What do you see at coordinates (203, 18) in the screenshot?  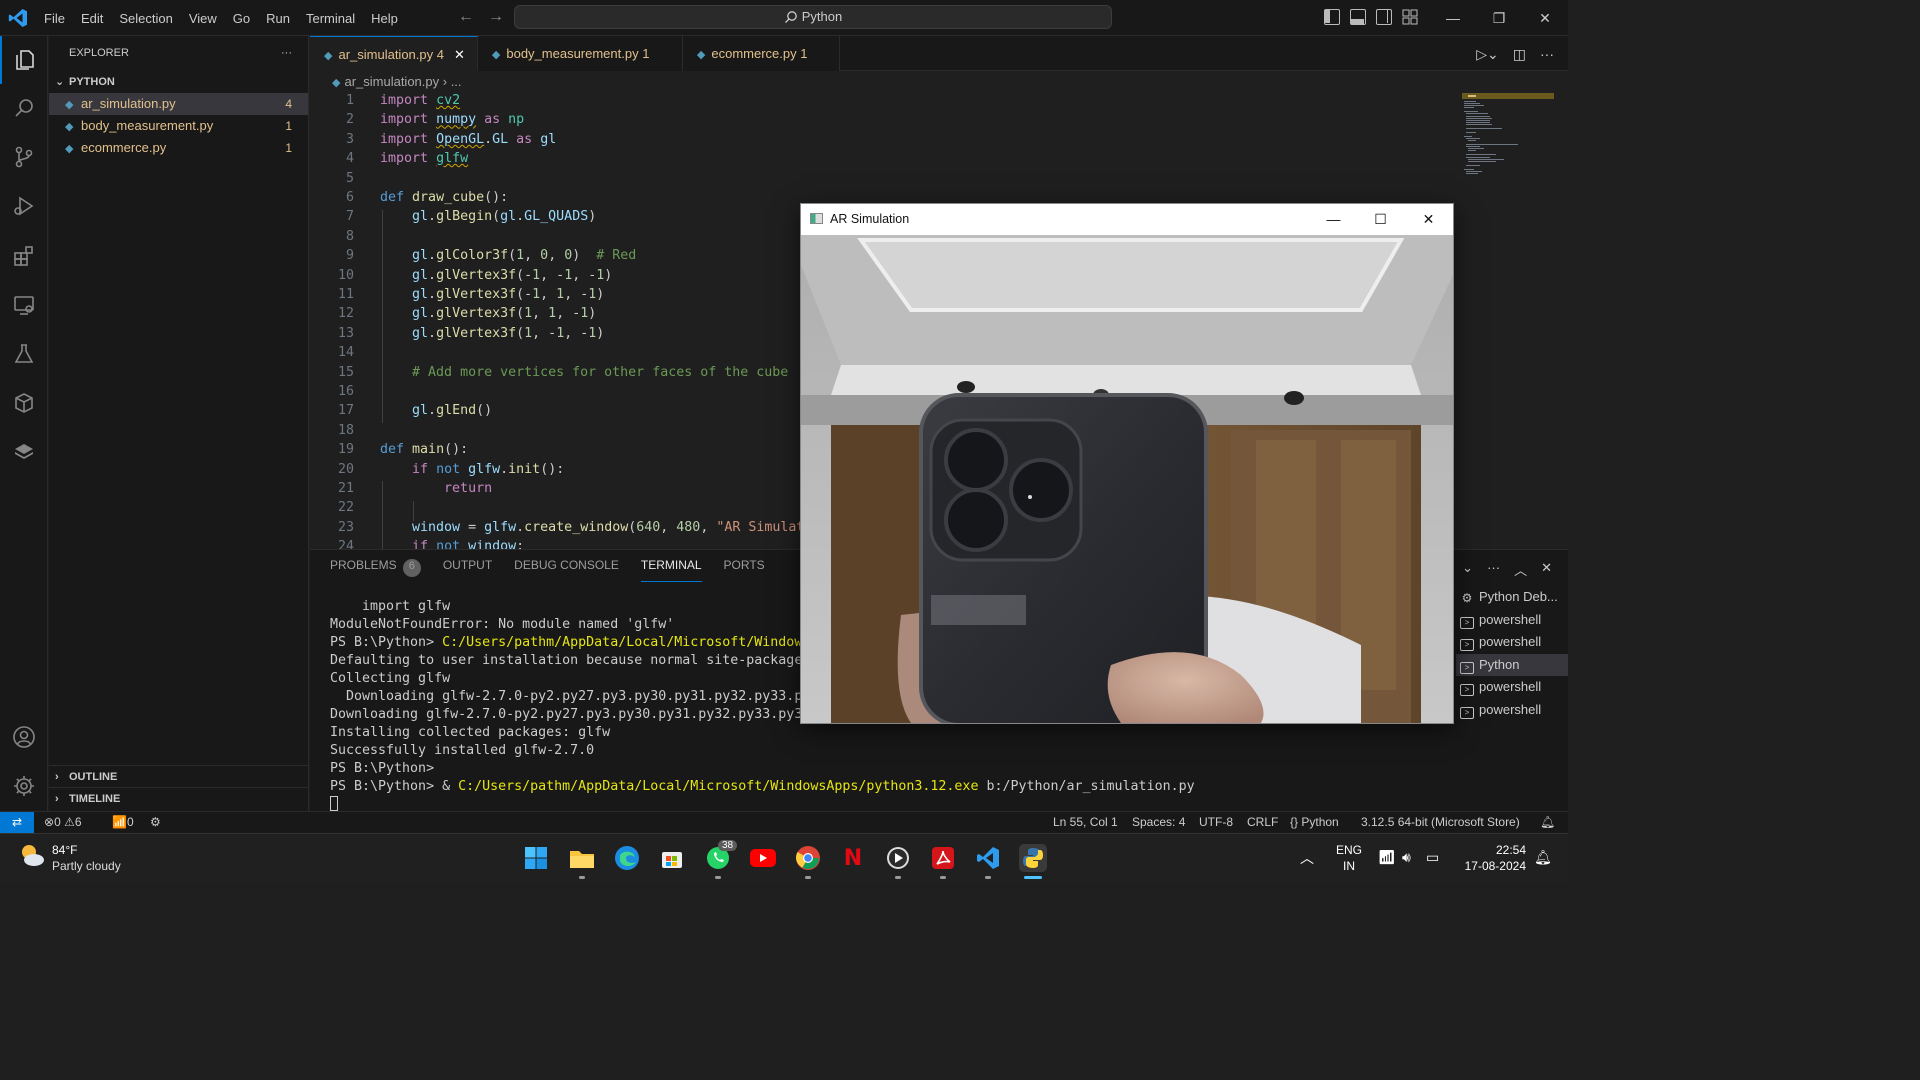 I see `menu-view: View` at bounding box center [203, 18].